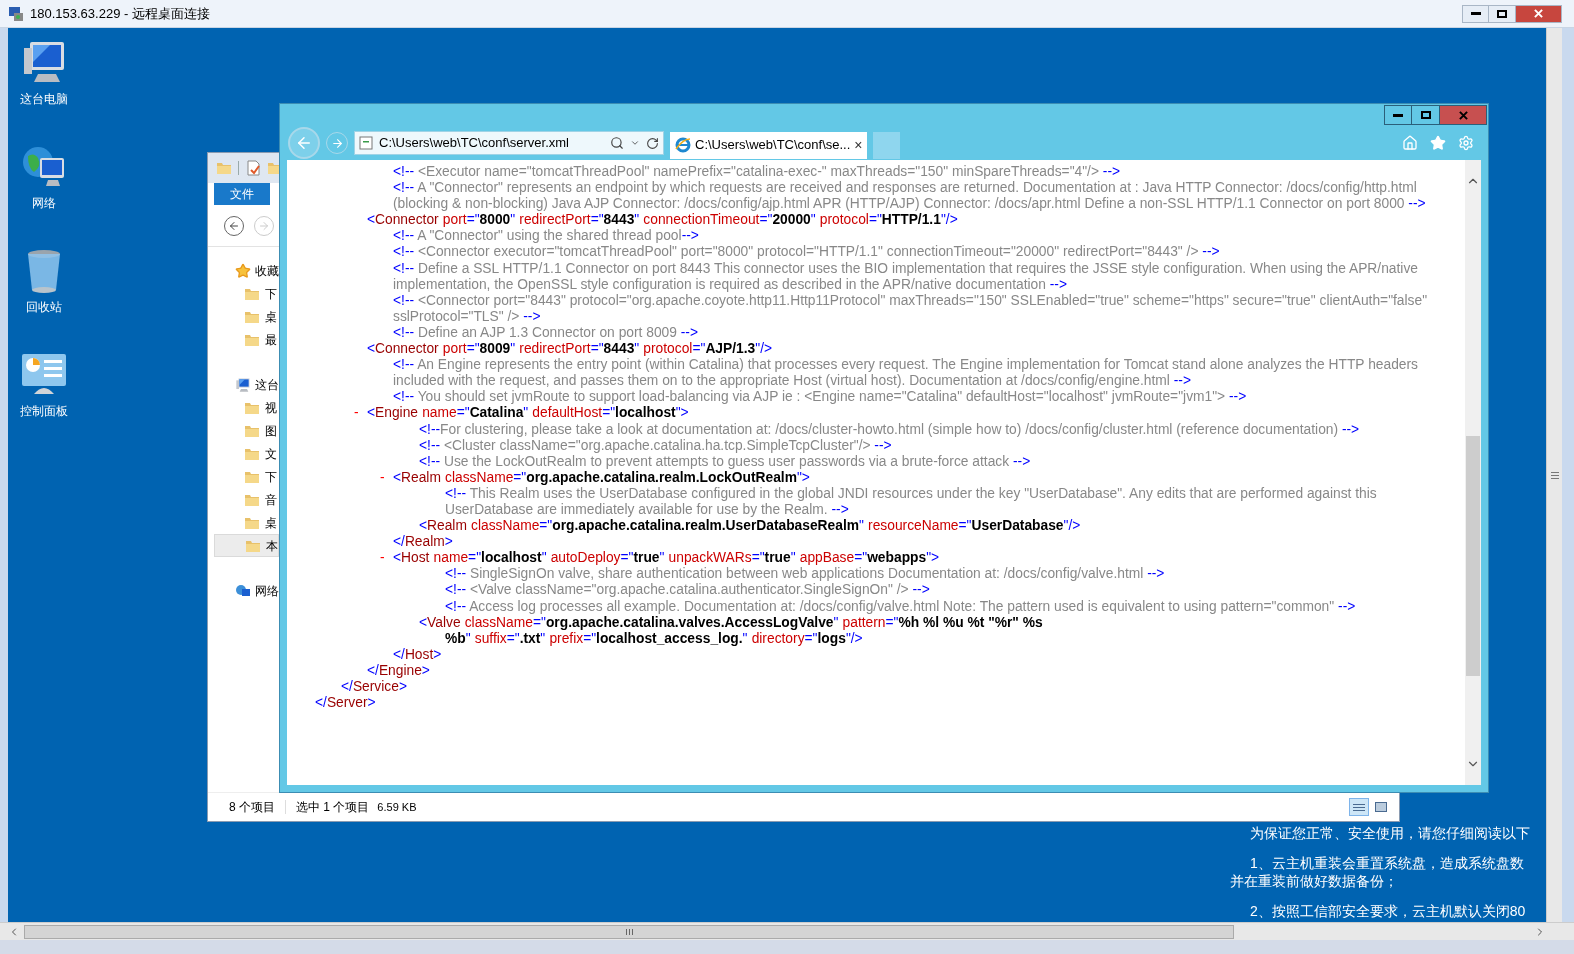 The height and width of the screenshot is (954, 1574). Describe the element at coordinates (546, 333) in the screenshot. I see `xml-comment: <!-- Define an AJP 1.3 Connector on port 8009 -->` at that location.